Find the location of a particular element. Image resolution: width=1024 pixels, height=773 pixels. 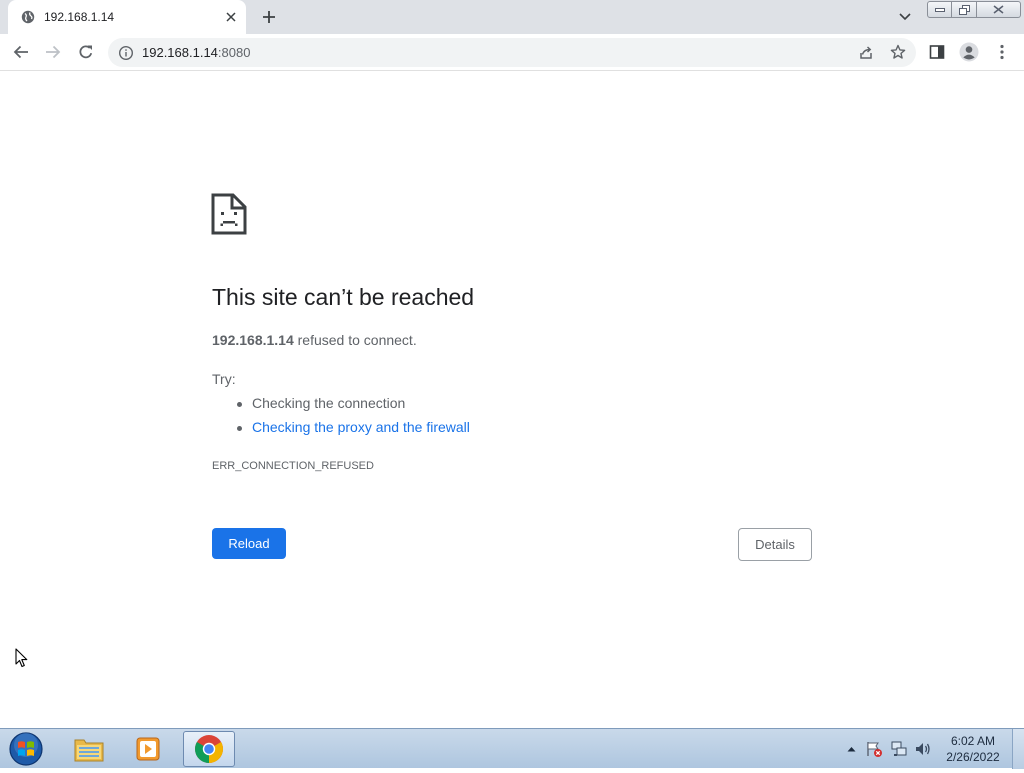

tab-title: 192.168.1.14 is located at coordinates (79, 17).